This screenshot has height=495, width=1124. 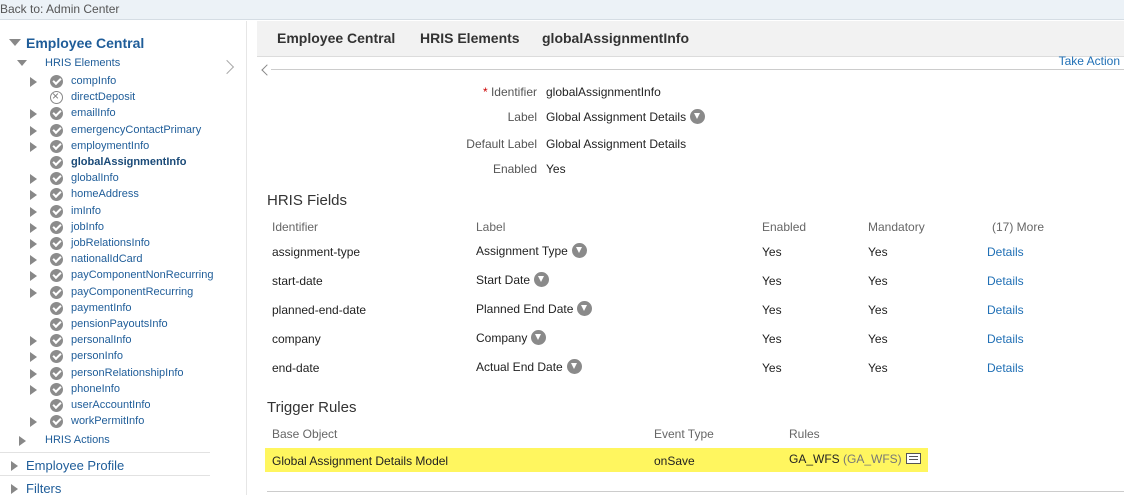 I want to click on disabled-icon, so click(x=56, y=97).